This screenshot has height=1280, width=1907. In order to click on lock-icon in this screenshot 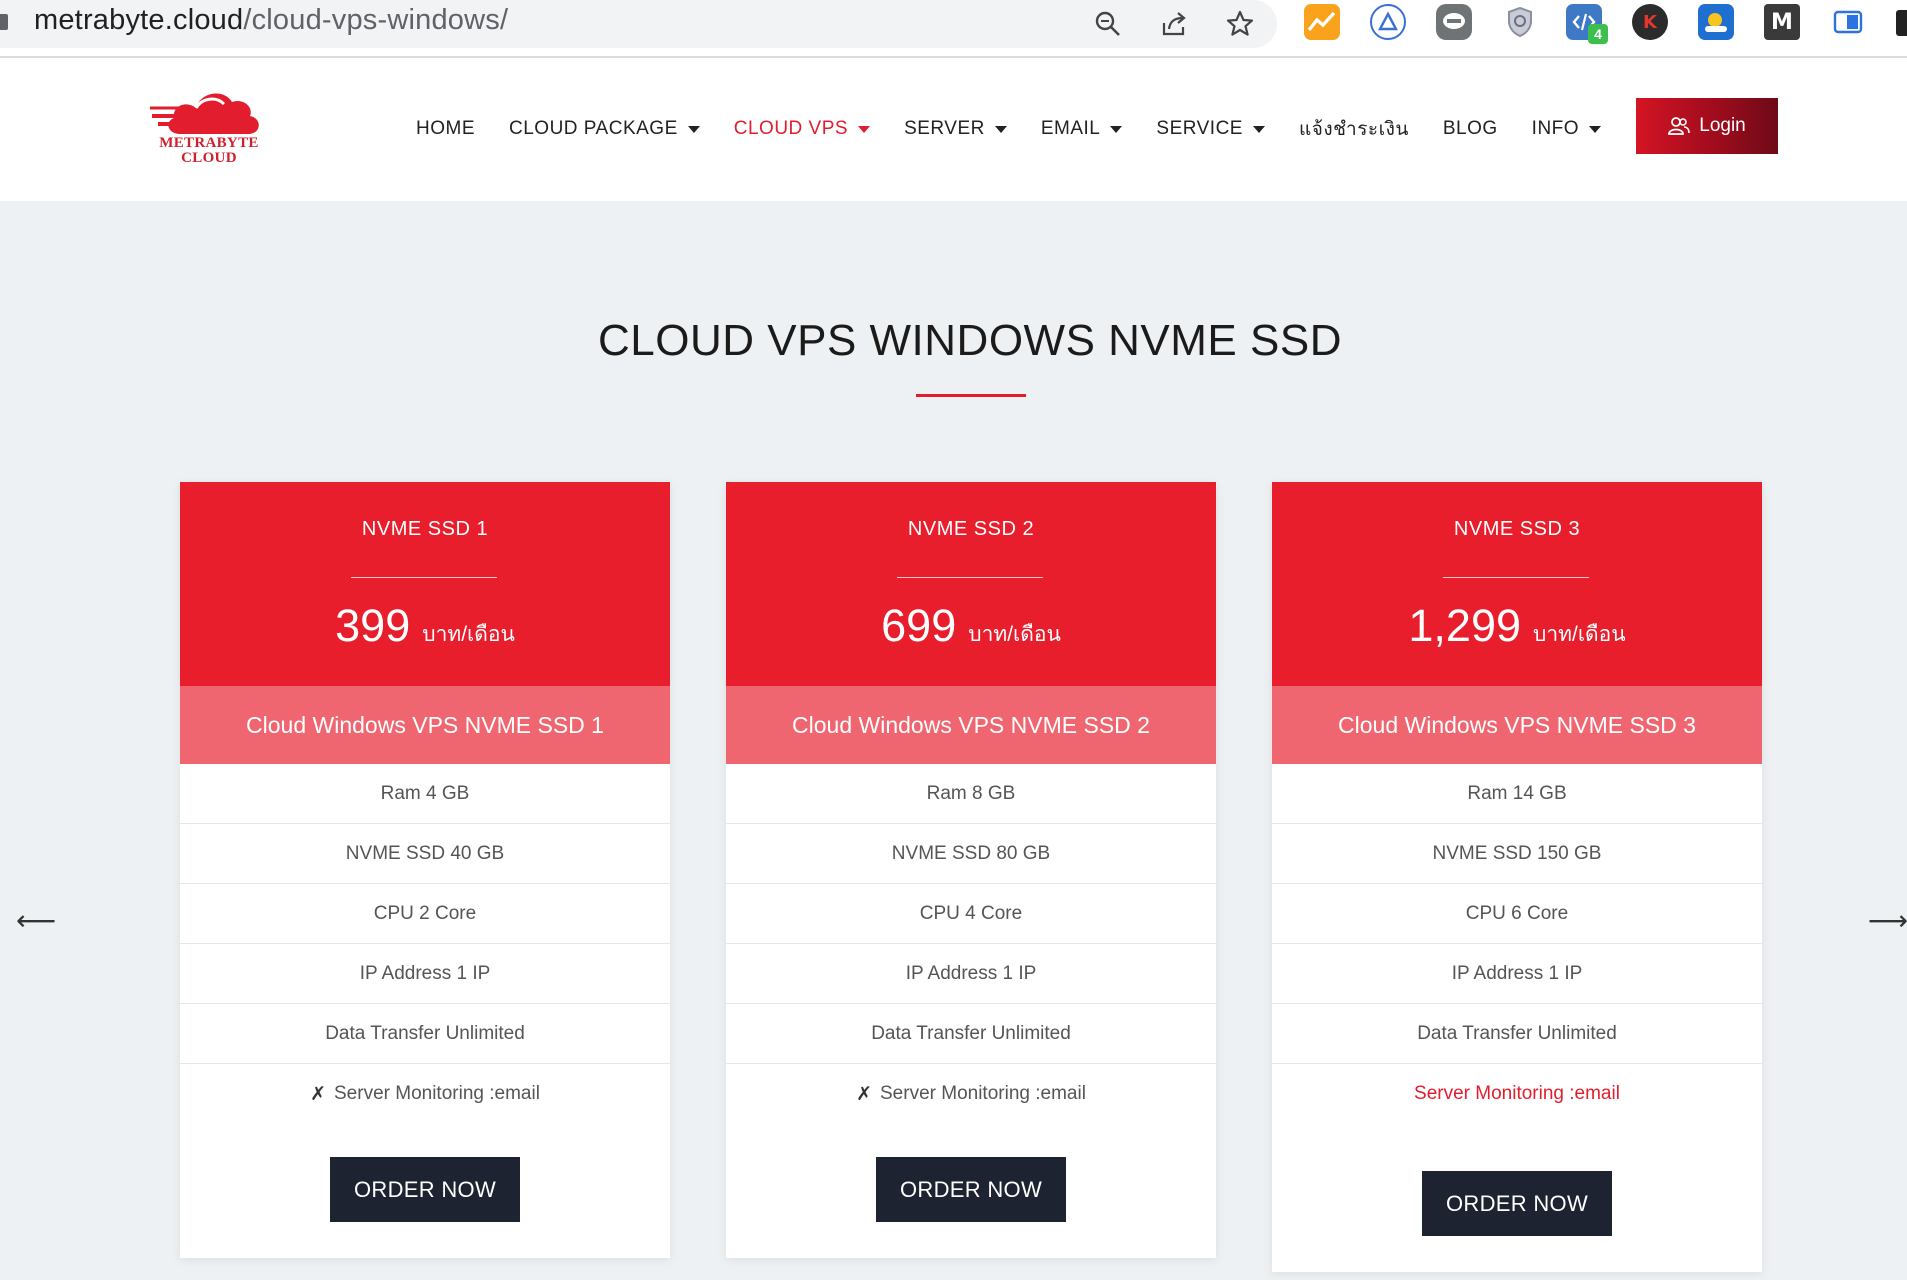, I will do `click(4, 22)`.